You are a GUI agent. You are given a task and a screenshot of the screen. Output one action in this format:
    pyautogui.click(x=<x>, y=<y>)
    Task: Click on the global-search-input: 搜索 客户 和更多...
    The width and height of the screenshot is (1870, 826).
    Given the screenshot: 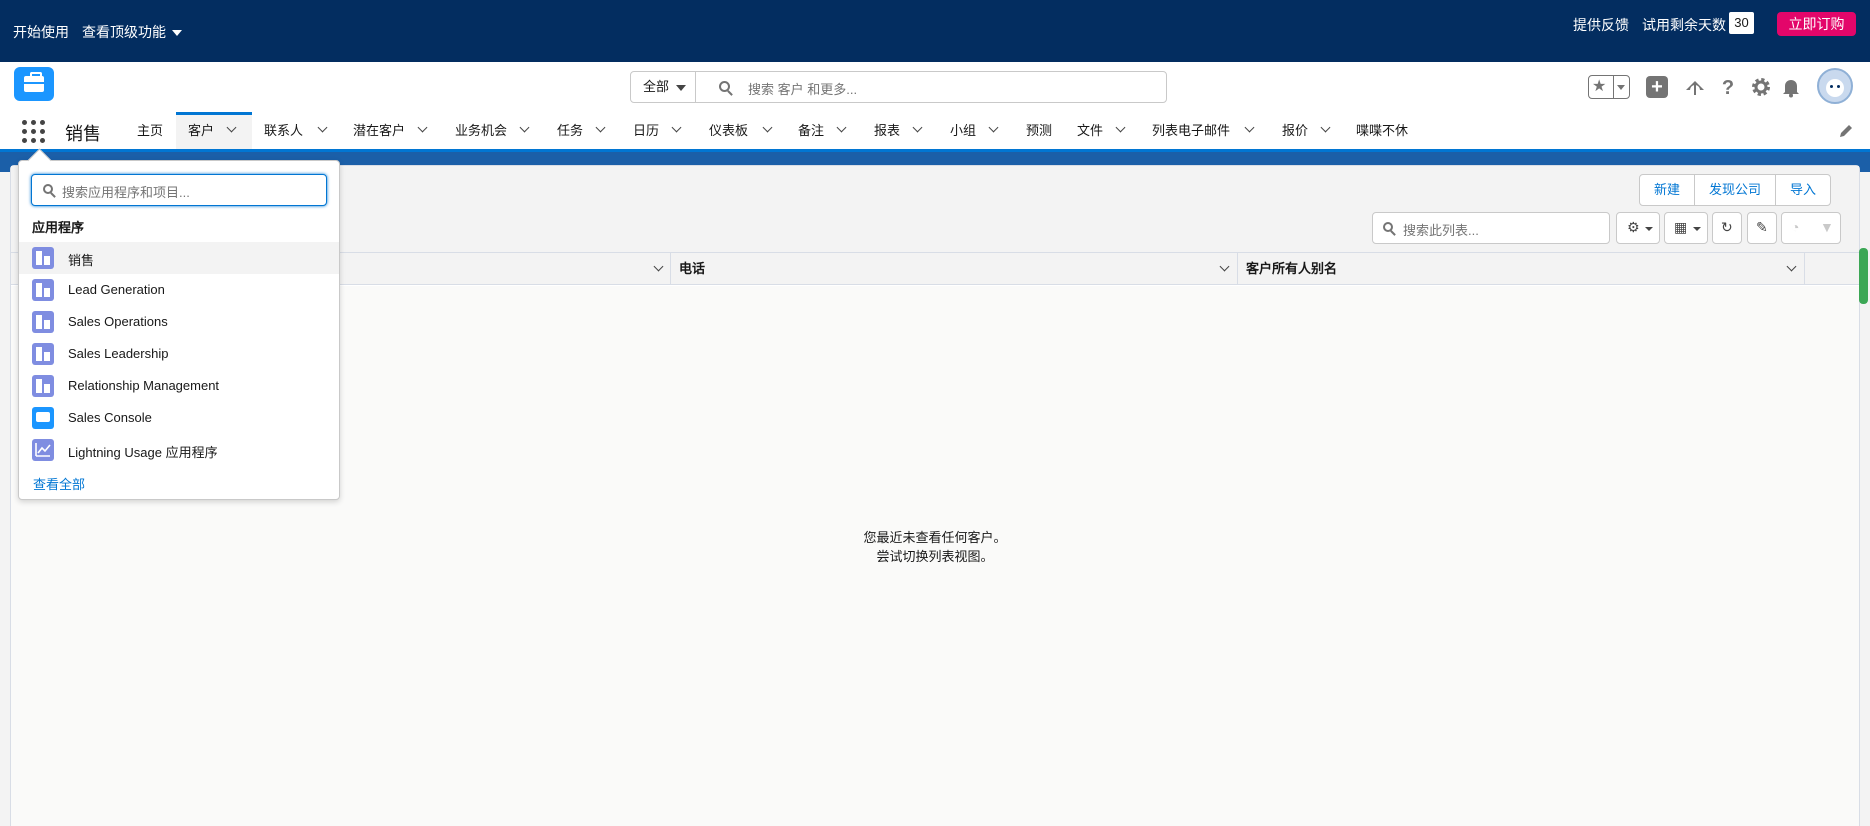 What is the action you would take?
    pyautogui.click(x=931, y=87)
    